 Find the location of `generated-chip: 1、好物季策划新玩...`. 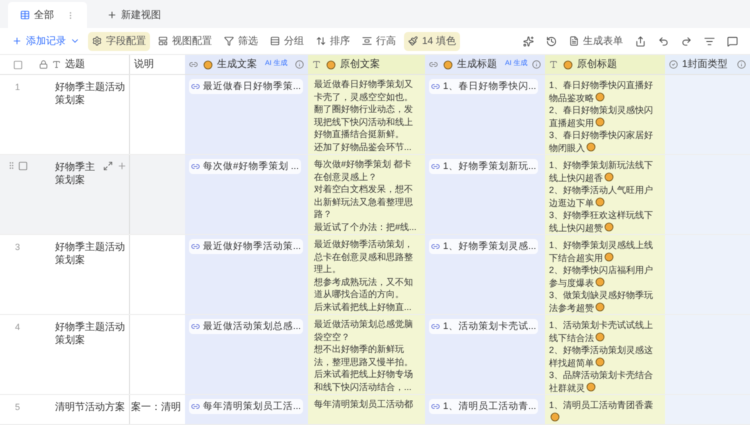

generated-chip: 1、好物季策划新玩... is located at coordinates (483, 166).